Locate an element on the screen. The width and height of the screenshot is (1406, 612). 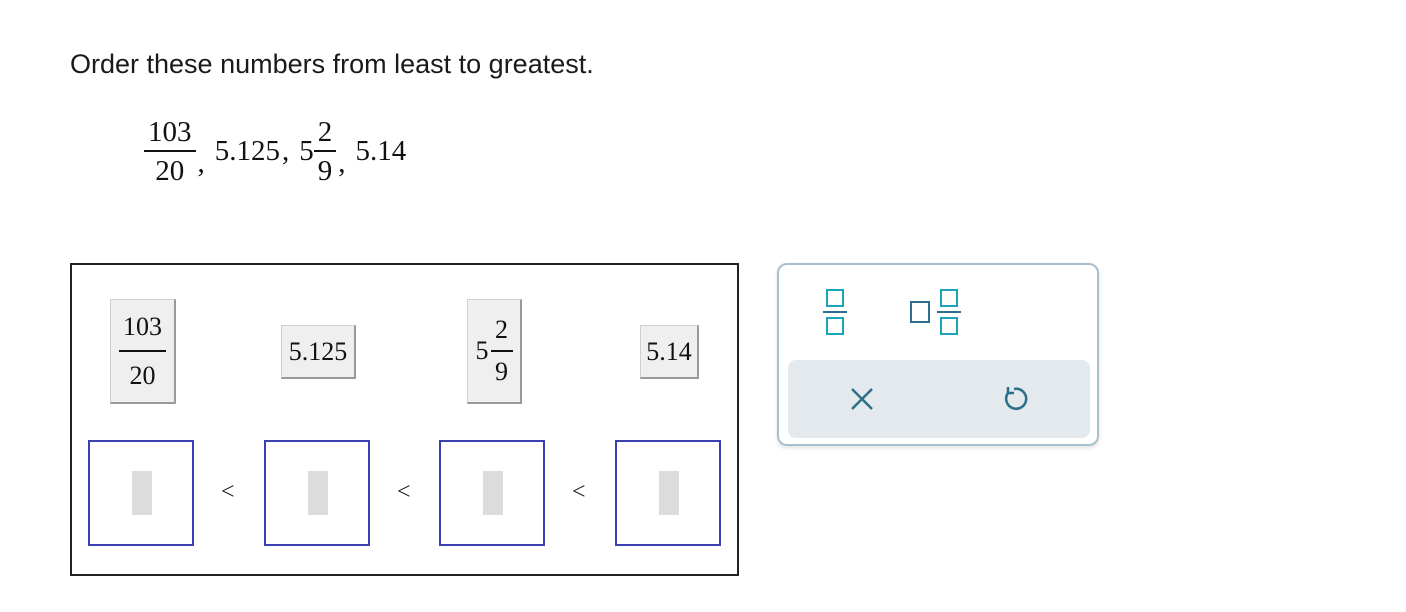
number-fraction-103-20: 103 20 is located at coordinates (170, 151).